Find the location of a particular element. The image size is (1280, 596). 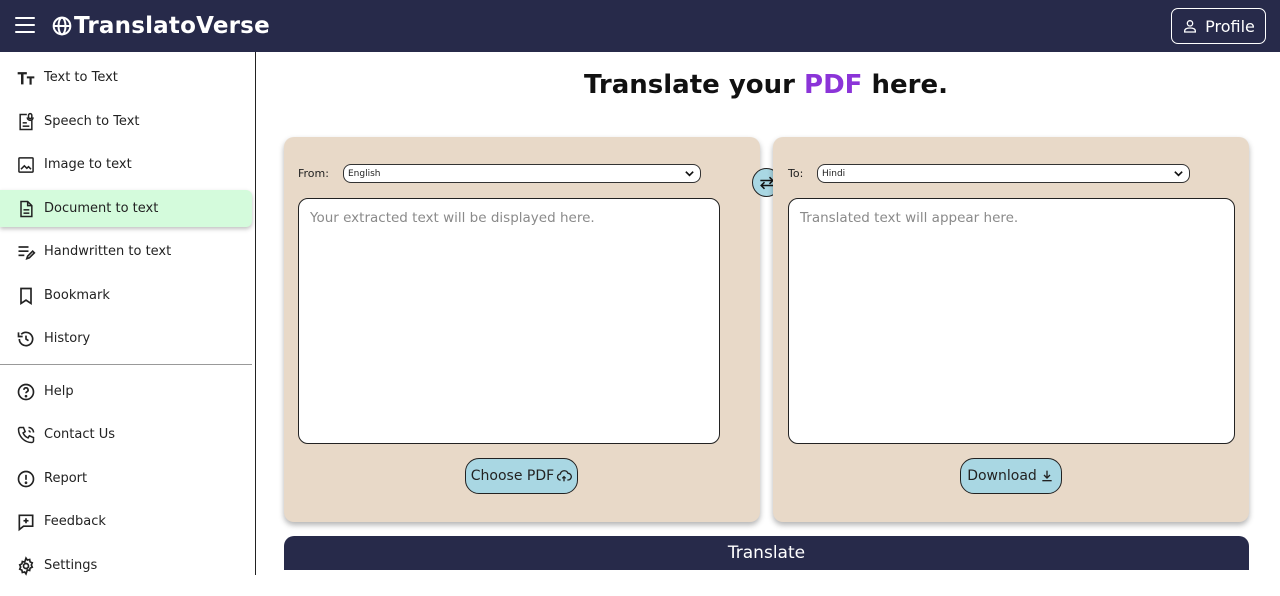

globe-icon is located at coordinates (62, 26).